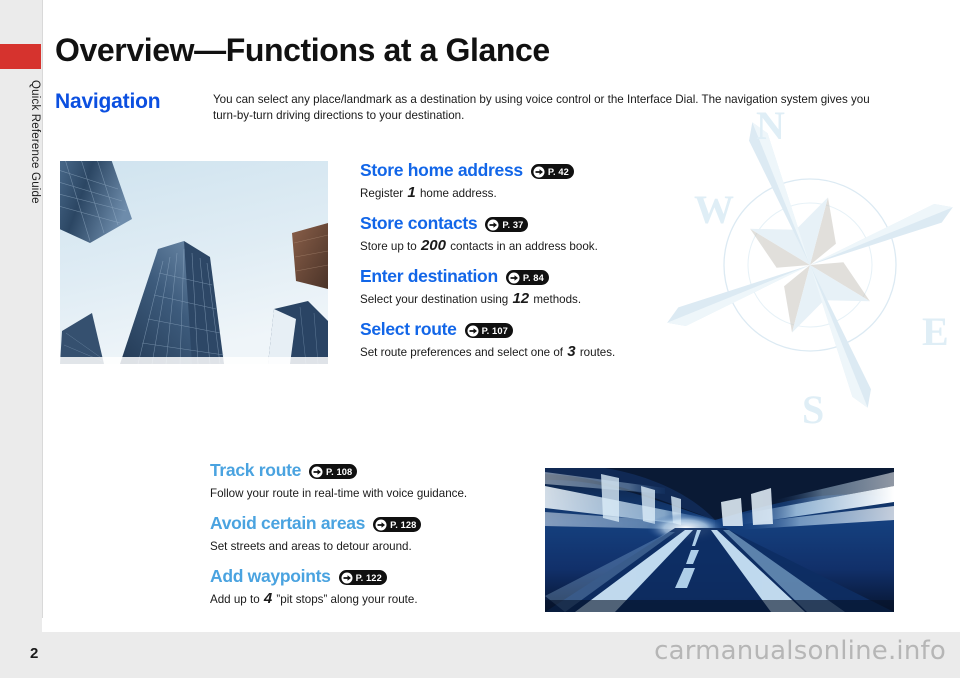  Describe the element at coordinates (270, 576) in the screenshot. I see `feature-title: Add waypoints` at that location.